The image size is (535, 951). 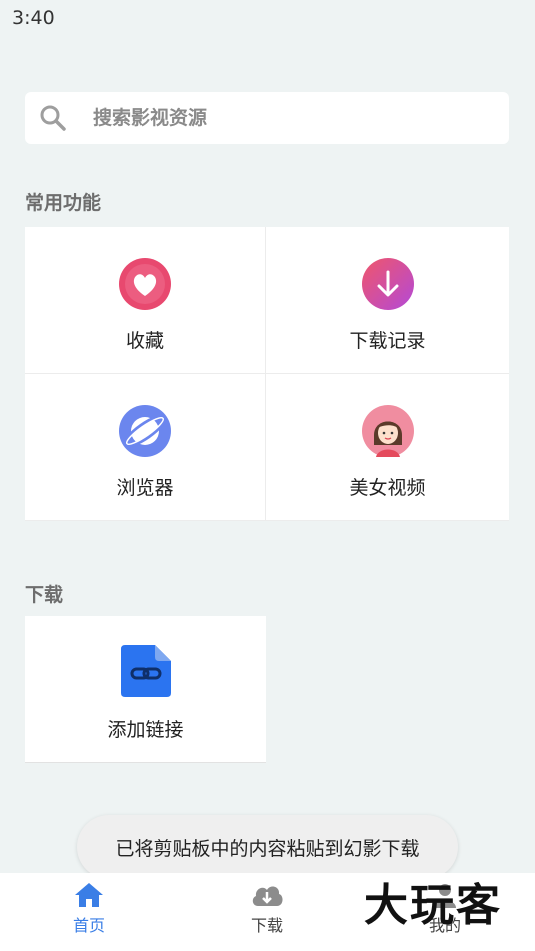 What do you see at coordinates (267, 20) in the screenshot?
I see `status-bar: 3:40` at bounding box center [267, 20].